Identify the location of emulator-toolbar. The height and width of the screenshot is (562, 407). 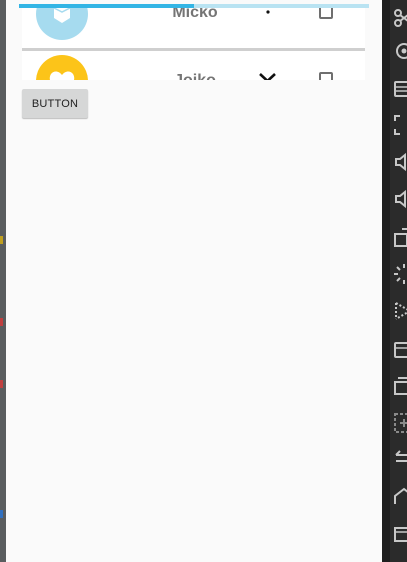
(398, 281).